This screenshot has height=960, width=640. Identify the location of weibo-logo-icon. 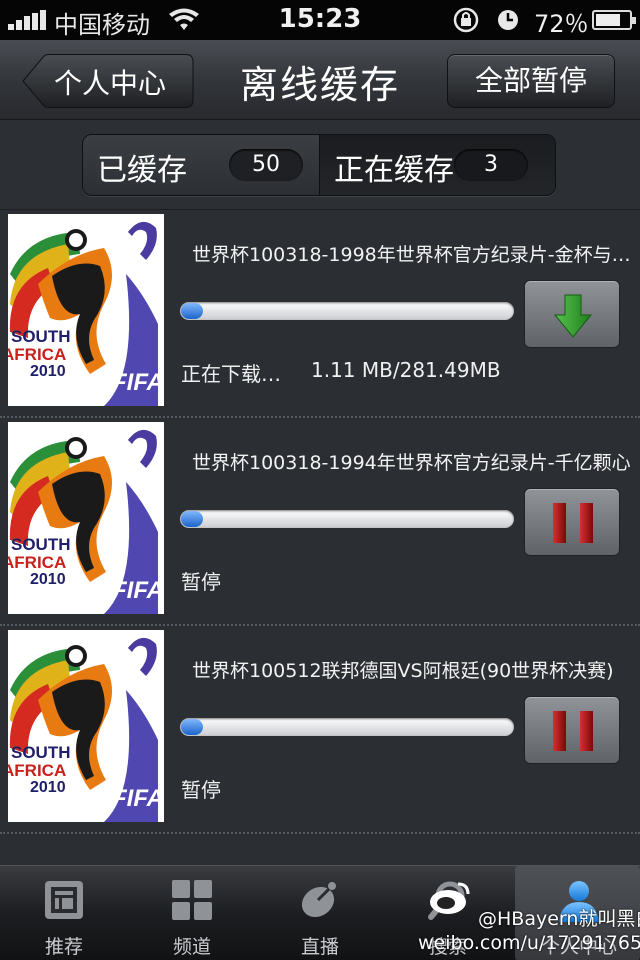
(450, 898).